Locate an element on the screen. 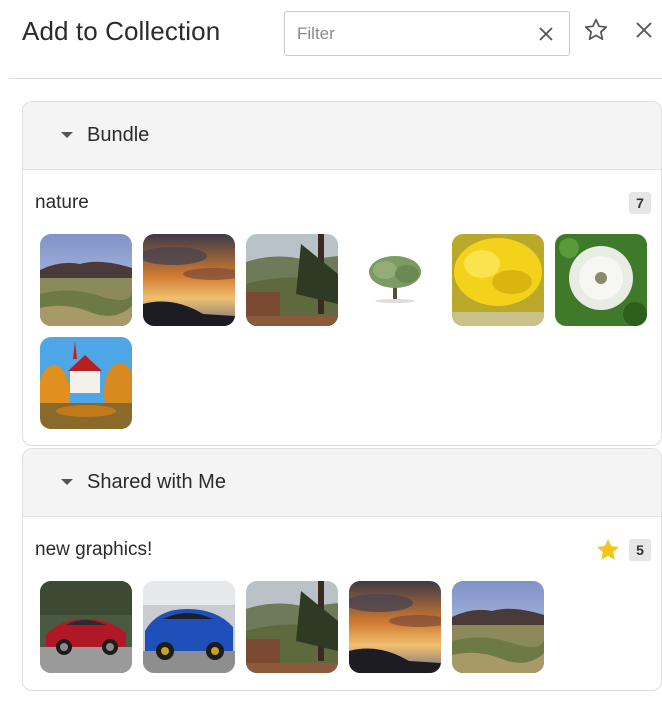 This screenshot has width=662, height=704. filter-field is located at coordinates (427, 33).